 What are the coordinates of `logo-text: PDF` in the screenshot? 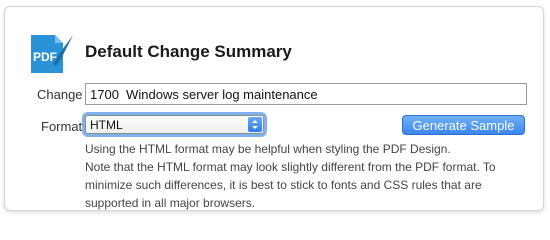 It's located at (45, 57).